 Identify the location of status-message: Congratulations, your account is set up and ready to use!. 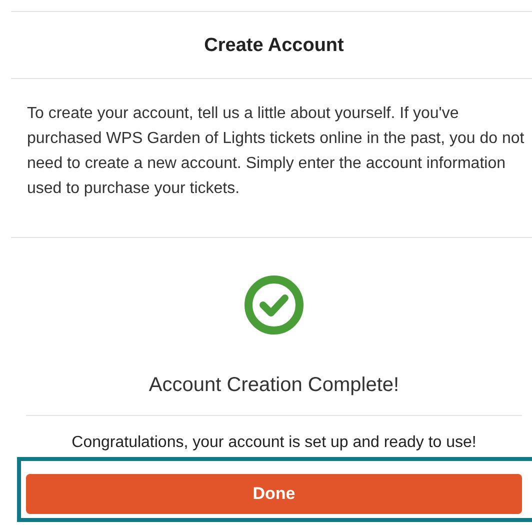
(274, 443).